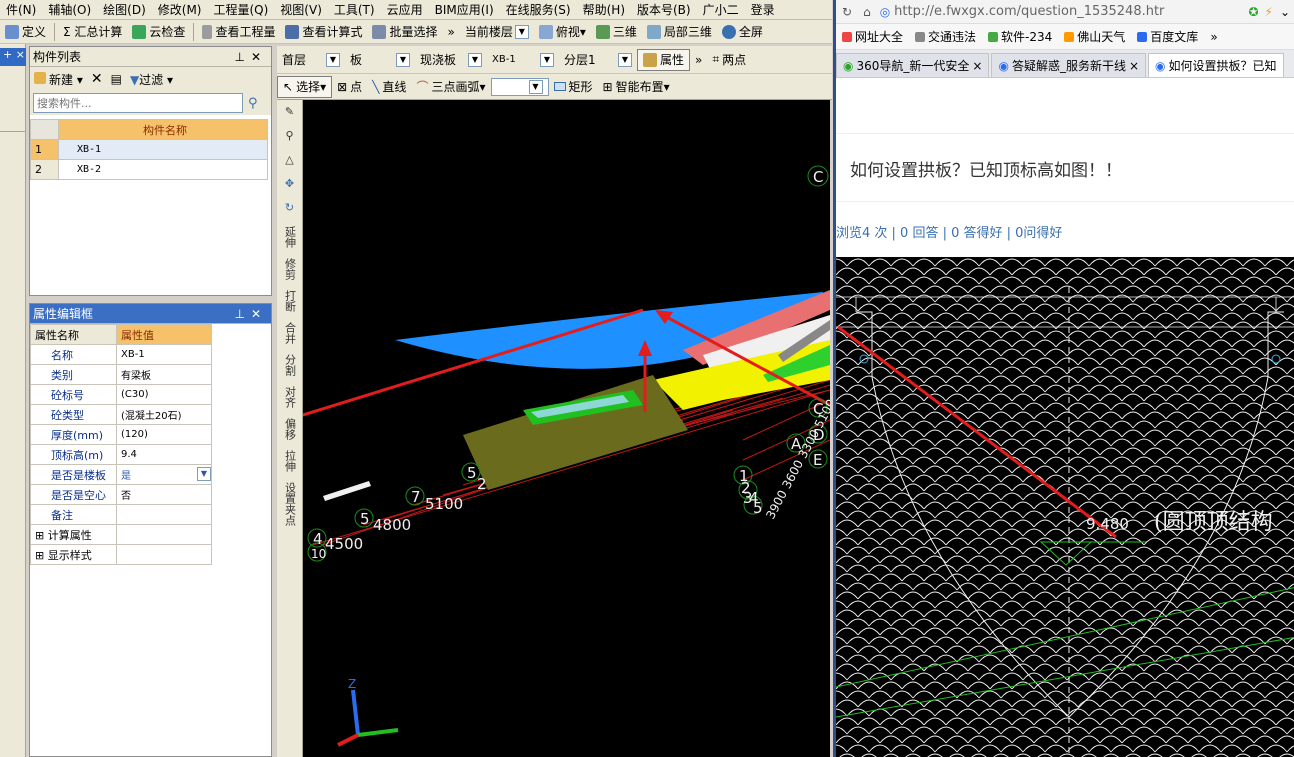 This screenshot has width=1294, height=757. I want to click on delete-icon: ✕, so click(97, 79).